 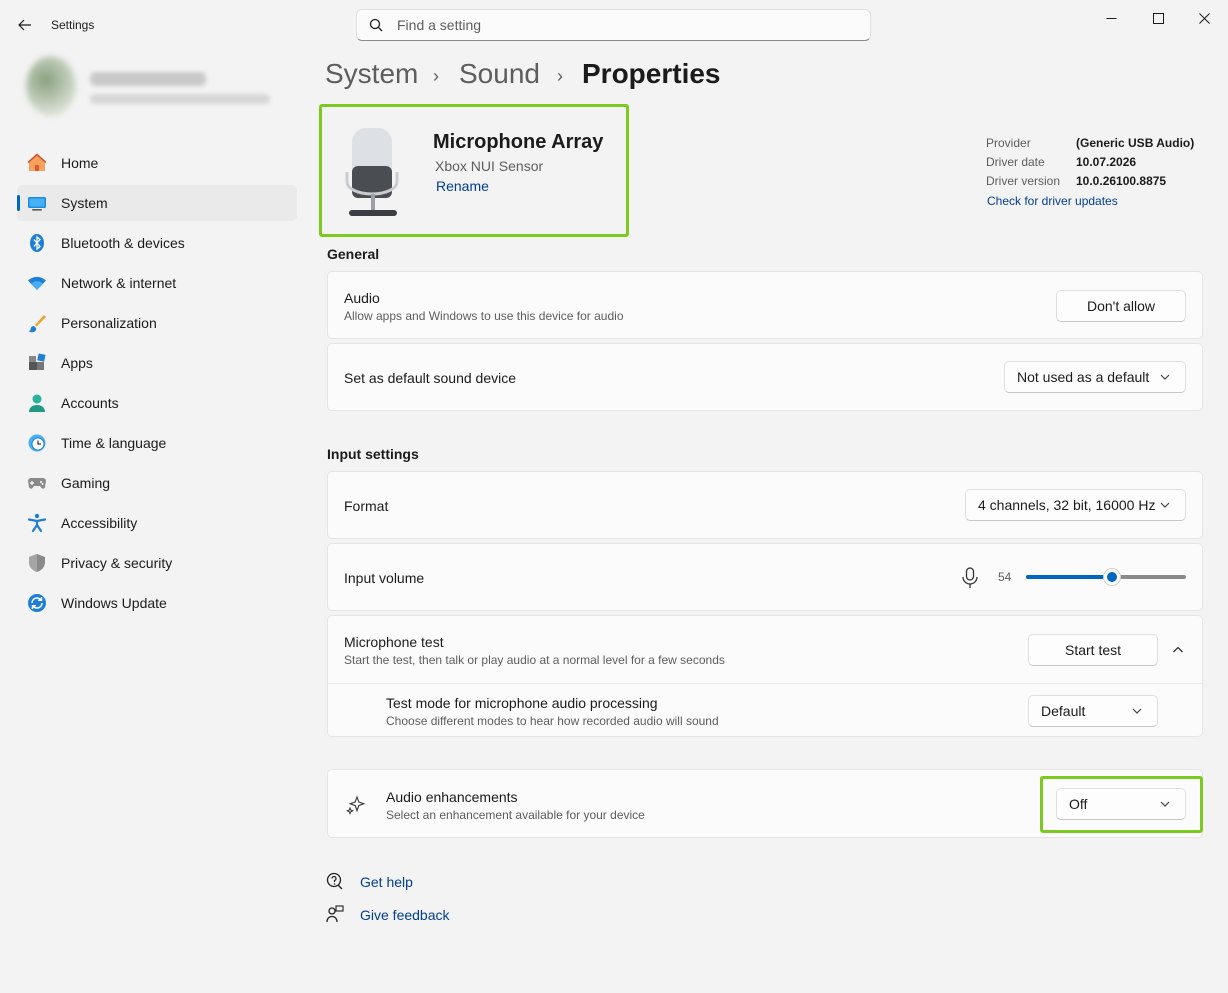 What do you see at coordinates (157, 243) in the screenshot?
I see `sidebar-item-bluetooth: Bluetooth & devices` at bounding box center [157, 243].